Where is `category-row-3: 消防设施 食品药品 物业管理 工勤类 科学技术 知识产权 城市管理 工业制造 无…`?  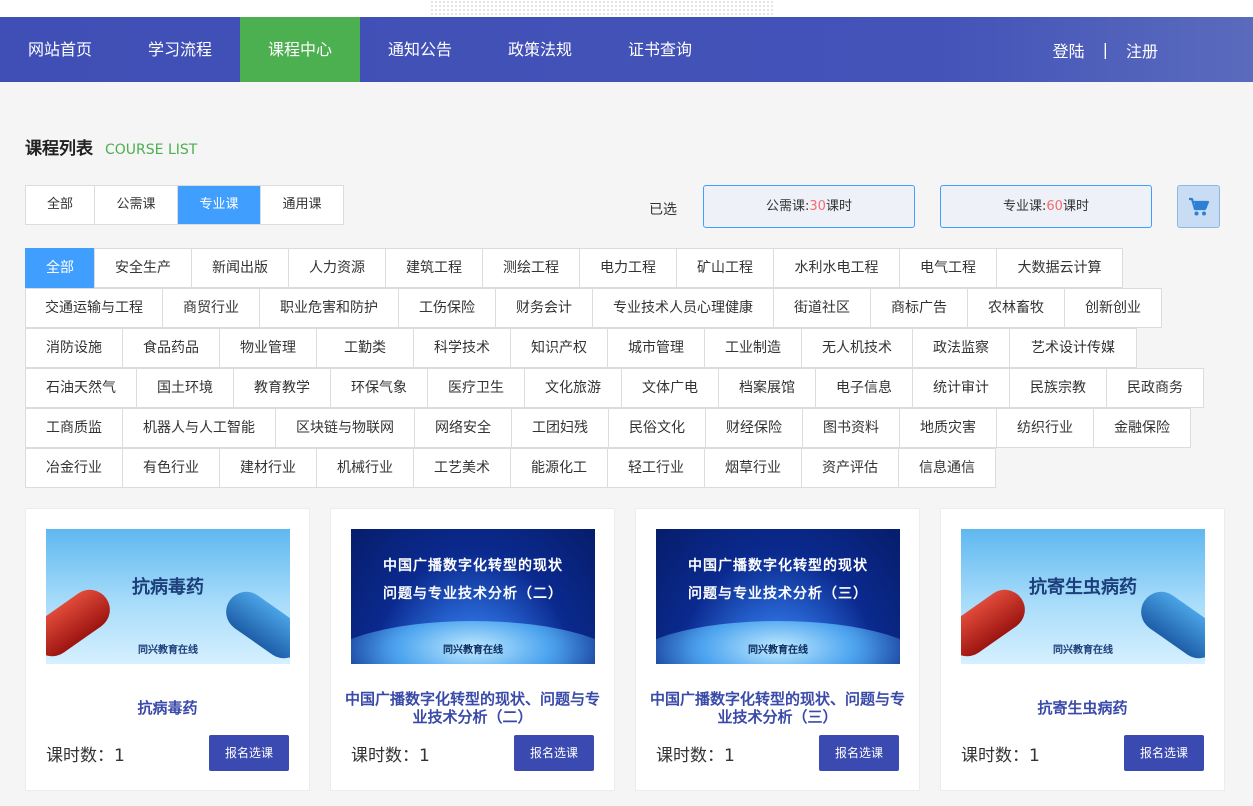 category-row-3: 消防设施 食品药品 物业管理 工勤类 科学技术 知识产权 城市管理 工业制造 无… is located at coordinates (615, 348).